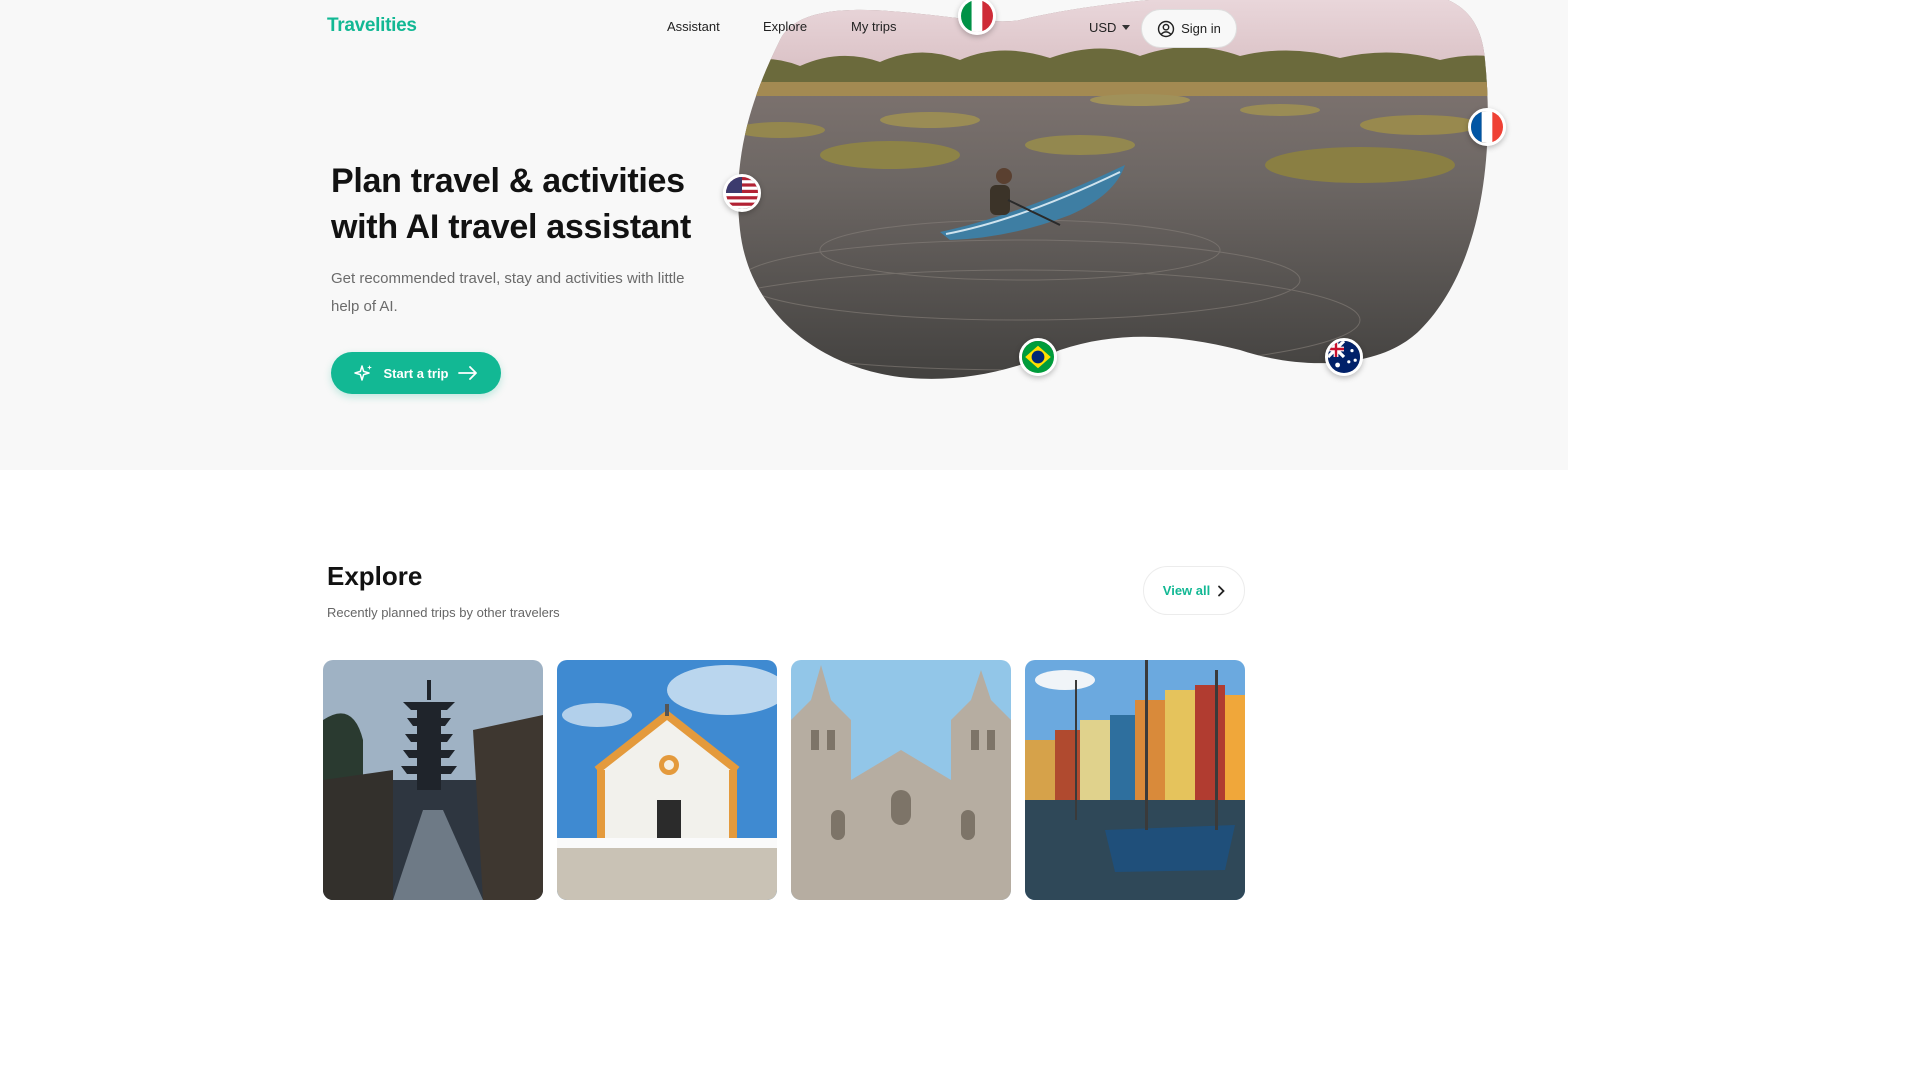 The image size is (1920, 1080). What do you see at coordinates (742, 193) in the screenshot?
I see `united-states-flag-icon` at bounding box center [742, 193].